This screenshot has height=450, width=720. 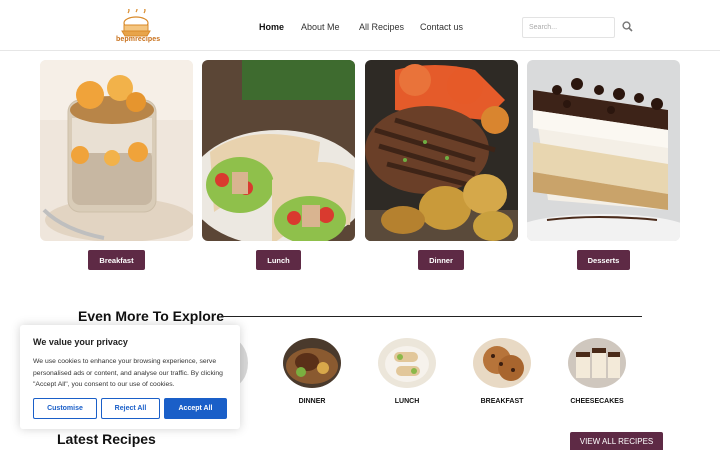 I want to click on explore-cheesecakes-image, so click(x=597, y=363).